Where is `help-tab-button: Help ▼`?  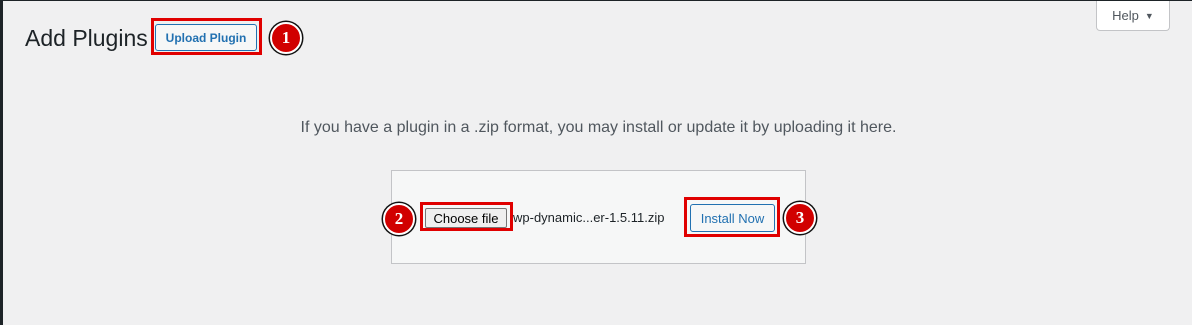 help-tab-button: Help ▼ is located at coordinates (1133, 16).